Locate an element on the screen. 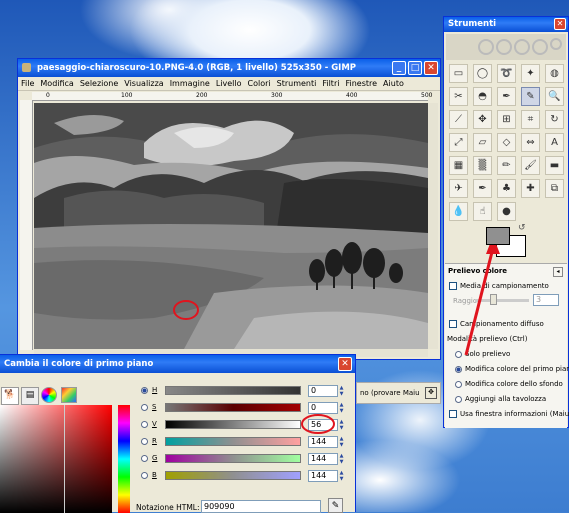  ellipse-select-icon: ◯ is located at coordinates (482, 73).